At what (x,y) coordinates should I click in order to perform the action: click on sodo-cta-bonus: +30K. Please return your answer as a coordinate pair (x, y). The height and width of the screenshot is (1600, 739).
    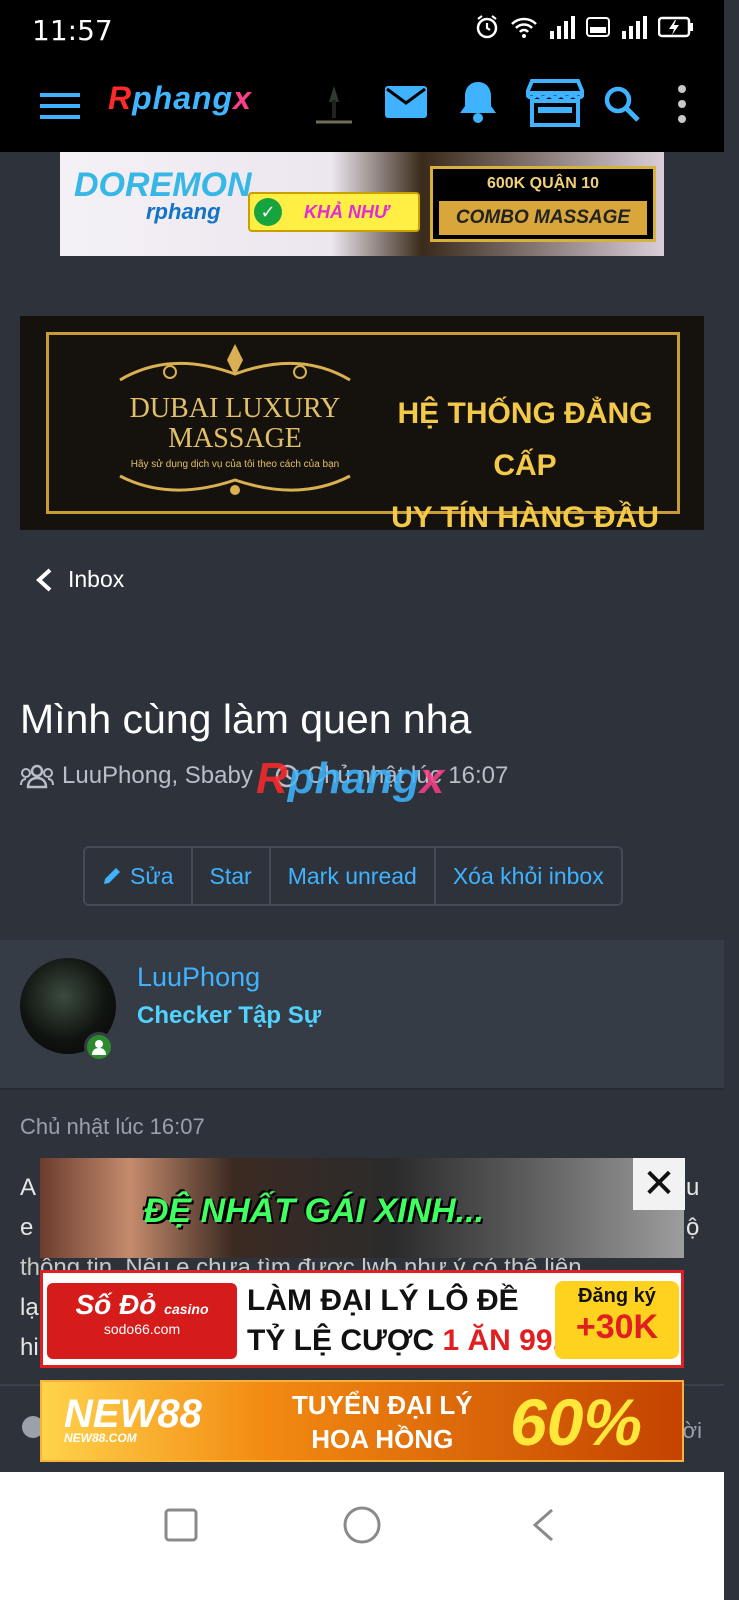
    Looking at the image, I should click on (617, 1327).